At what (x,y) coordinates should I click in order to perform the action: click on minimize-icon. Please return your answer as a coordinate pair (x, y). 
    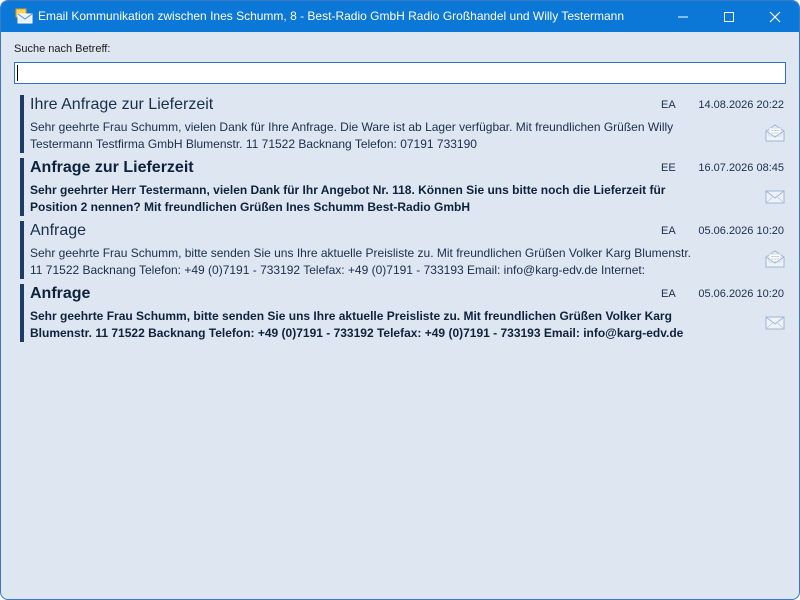
    Looking at the image, I should click on (683, 16).